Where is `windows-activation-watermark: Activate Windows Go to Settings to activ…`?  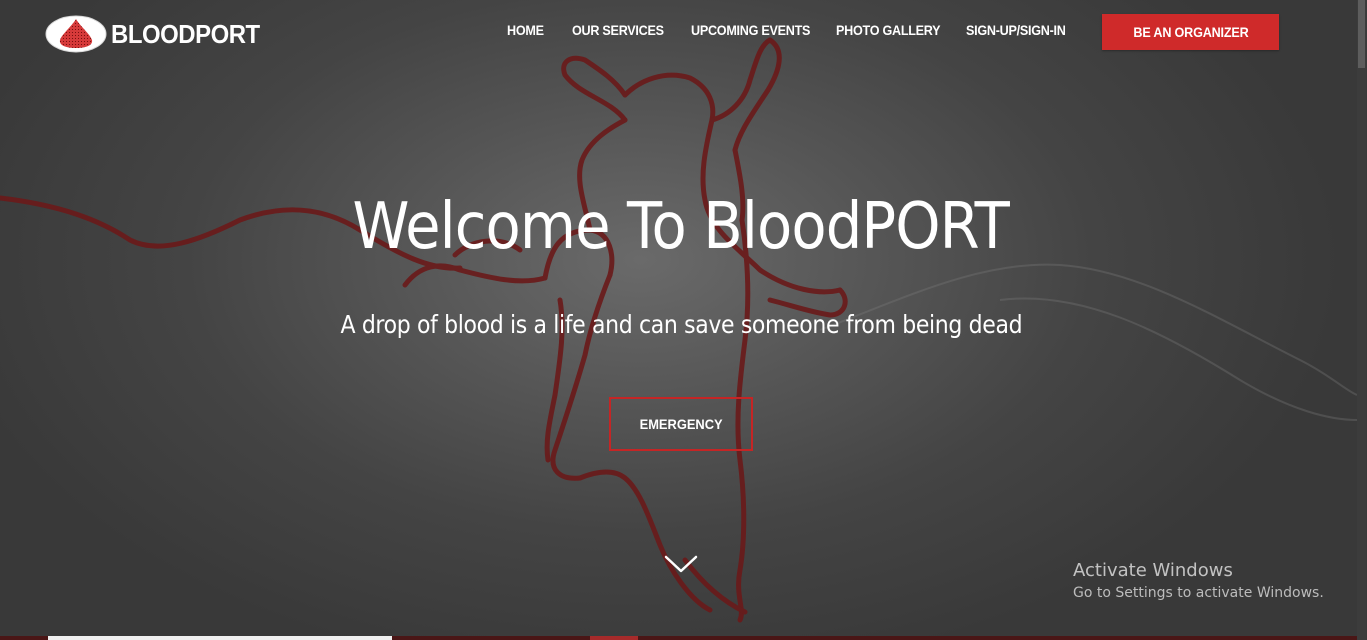
windows-activation-watermark: Activate Windows Go to Settings to activ… is located at coordinates (1198, 580).